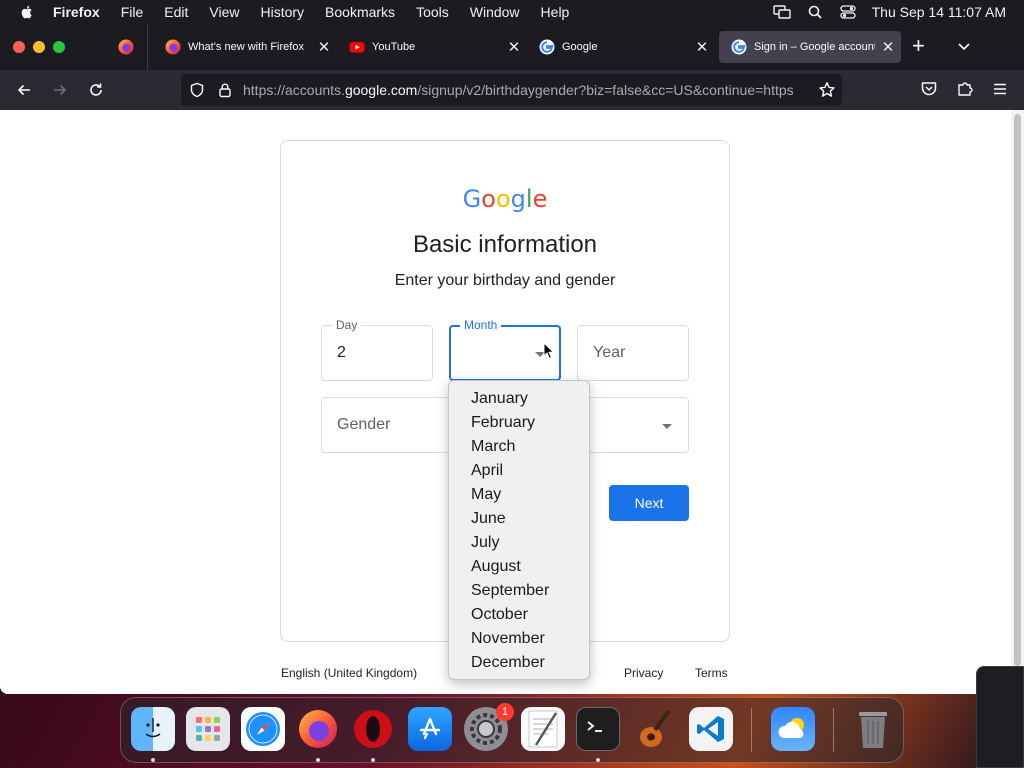  I want to click on trash-icon, so click(873, 729).